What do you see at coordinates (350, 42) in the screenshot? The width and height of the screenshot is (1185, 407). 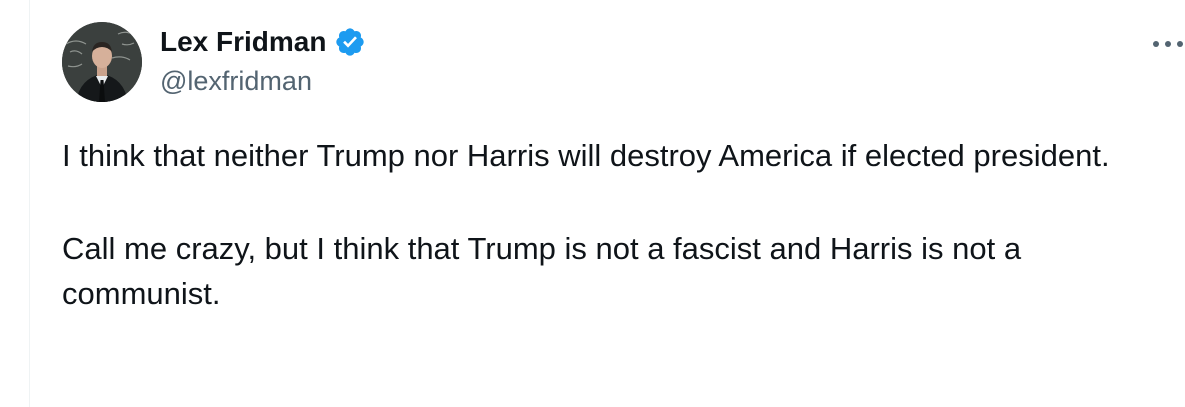 I see `verified-badge-icon` at bounding box center [350, 42].